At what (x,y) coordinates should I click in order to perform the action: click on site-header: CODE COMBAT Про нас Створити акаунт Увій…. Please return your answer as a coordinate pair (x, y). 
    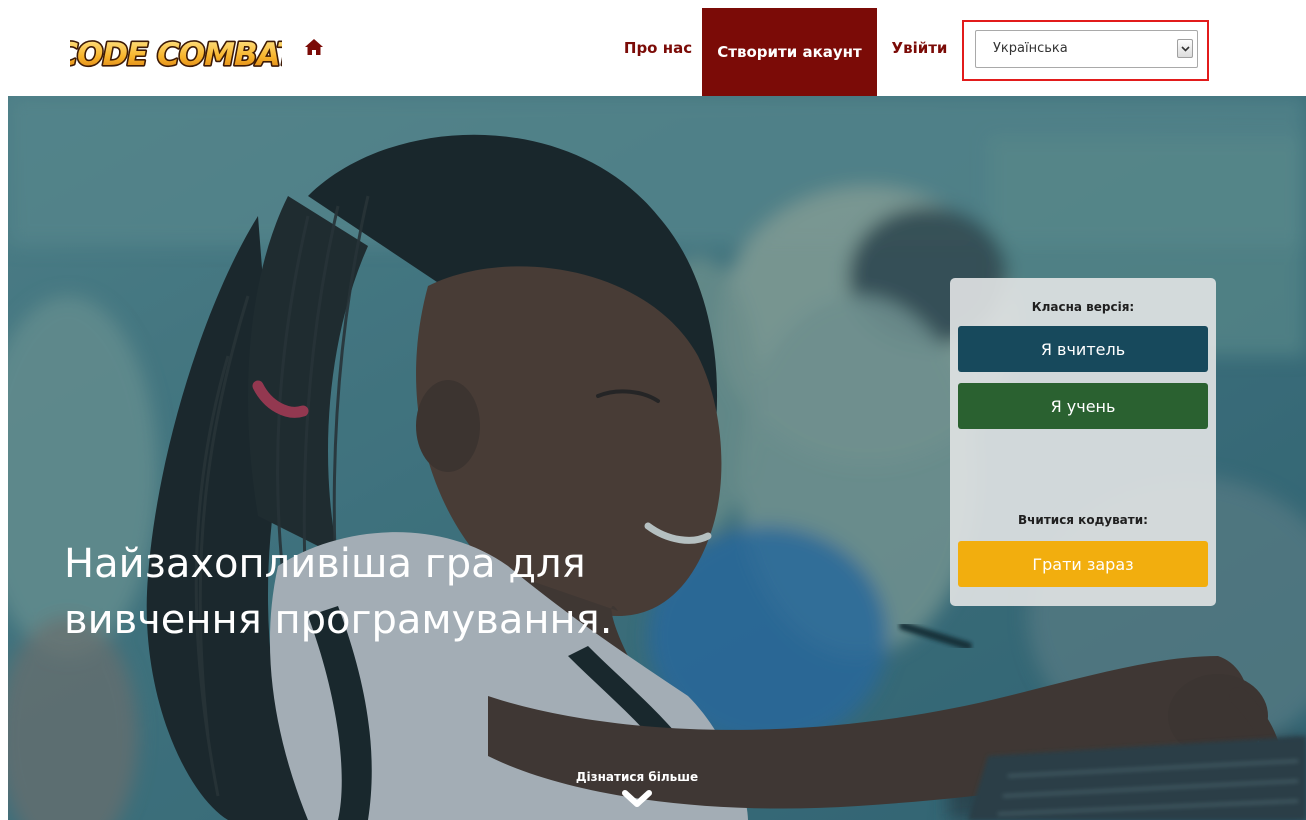
    Looking at the image, I should click on (653, 48).